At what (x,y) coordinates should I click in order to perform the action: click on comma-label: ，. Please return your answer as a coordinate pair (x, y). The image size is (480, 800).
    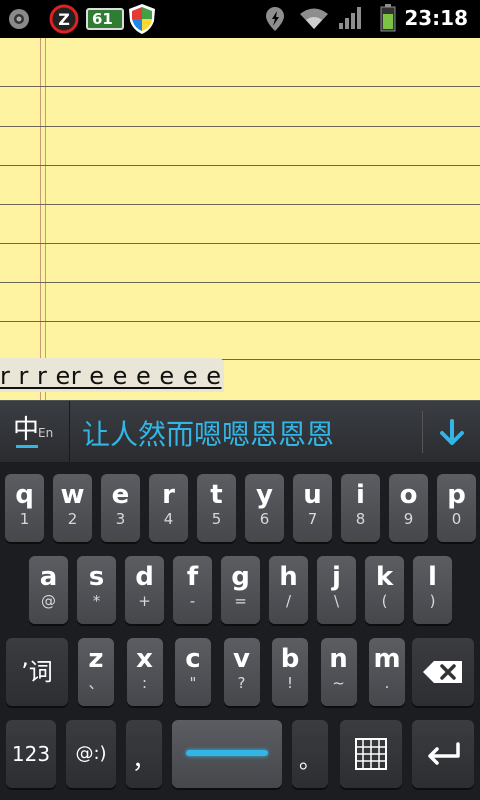
    Looking at the image, I should click on (144, 760).